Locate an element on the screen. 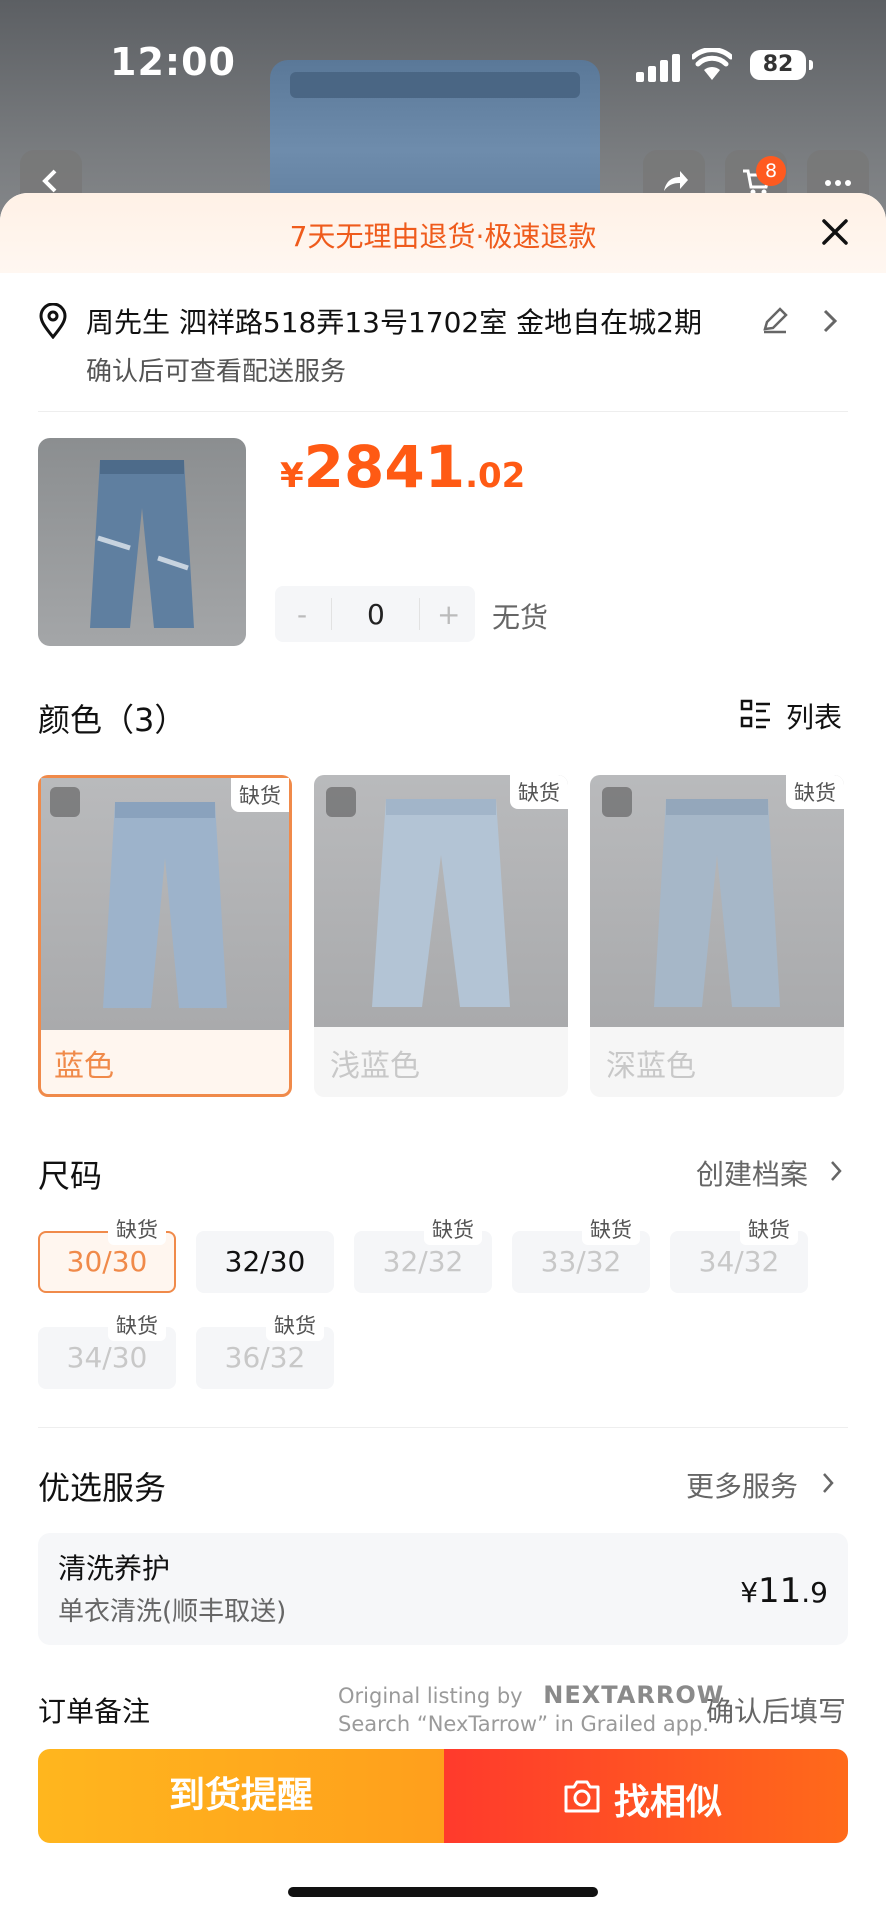 This screenshot has width=886, height=1920. wifi-icon is located at coordinates (712, 64).